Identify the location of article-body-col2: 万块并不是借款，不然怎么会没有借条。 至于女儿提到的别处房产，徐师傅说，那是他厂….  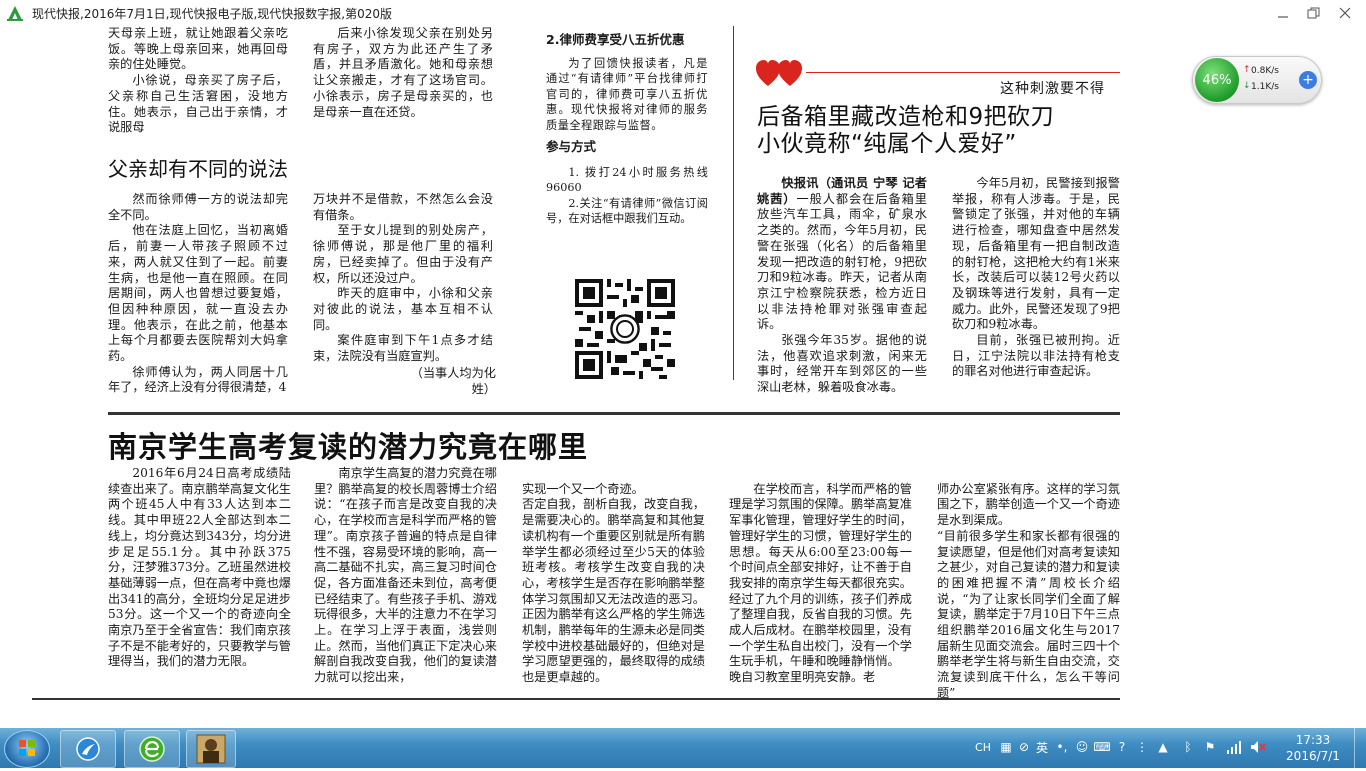
(403, 278).